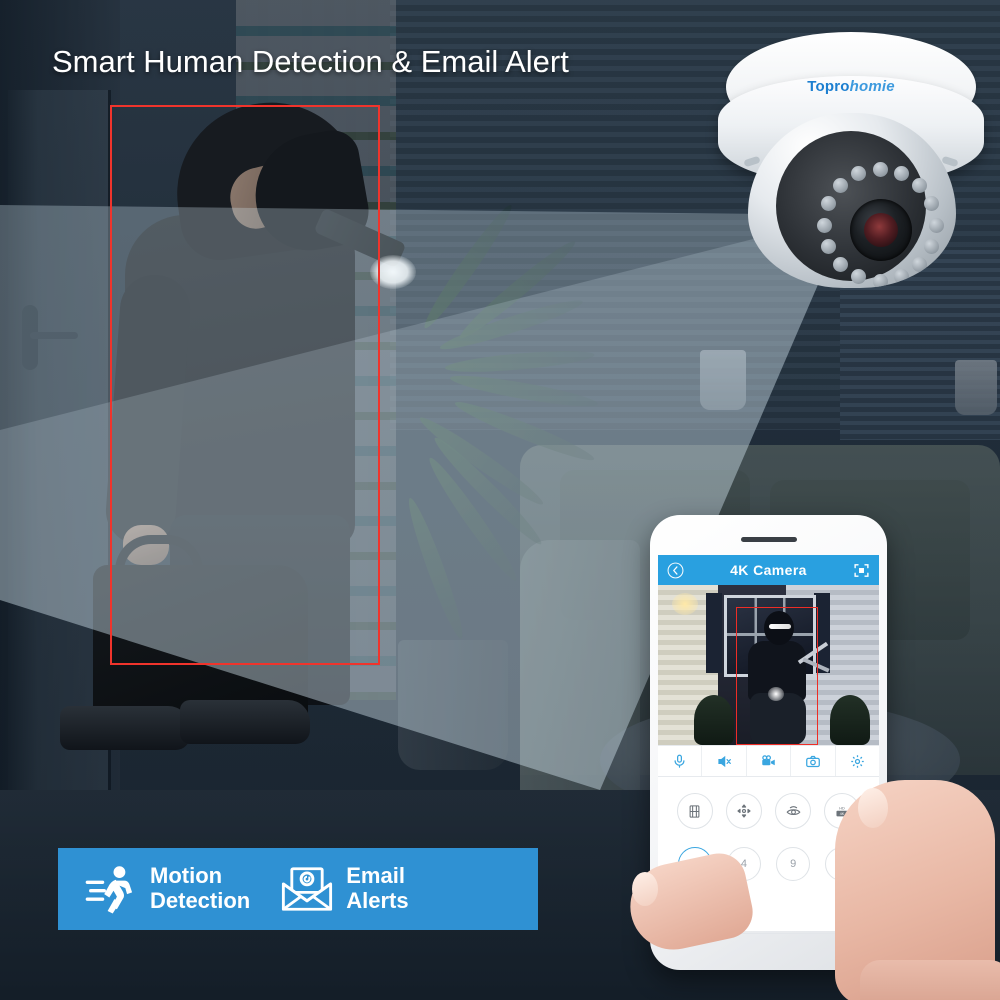  What do you see at coordinates (872, 86) in the screenshot?
I see `brand-light-text: homie` at bounding box center [872, 86].